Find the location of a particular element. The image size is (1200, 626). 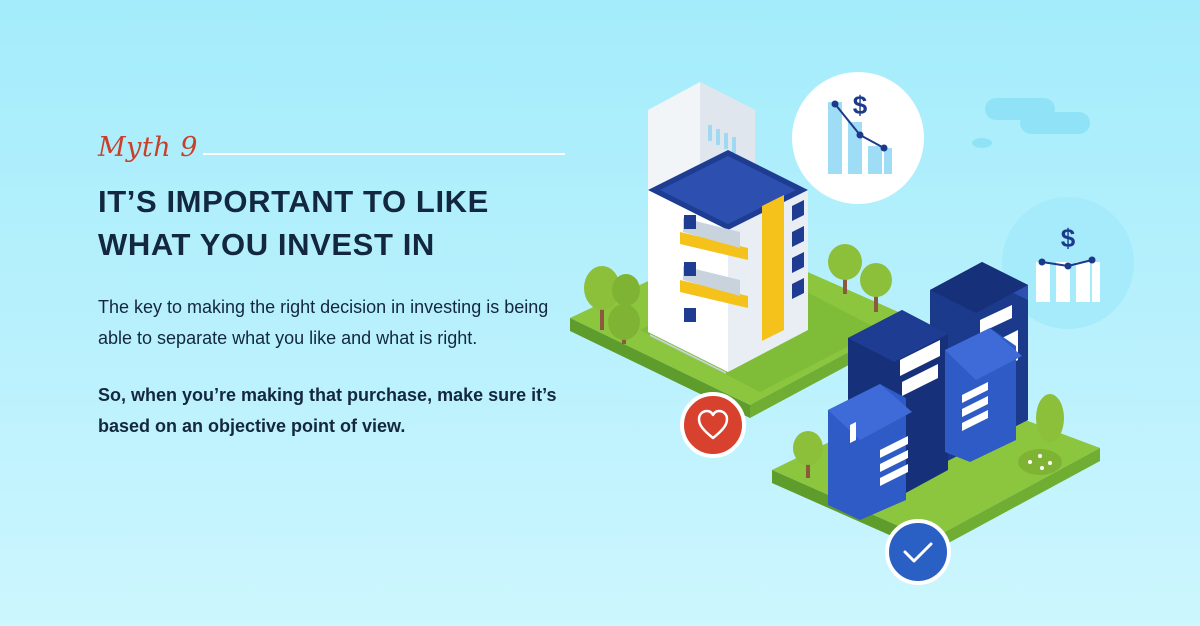

check-badge is located at coordinates (918, 552).